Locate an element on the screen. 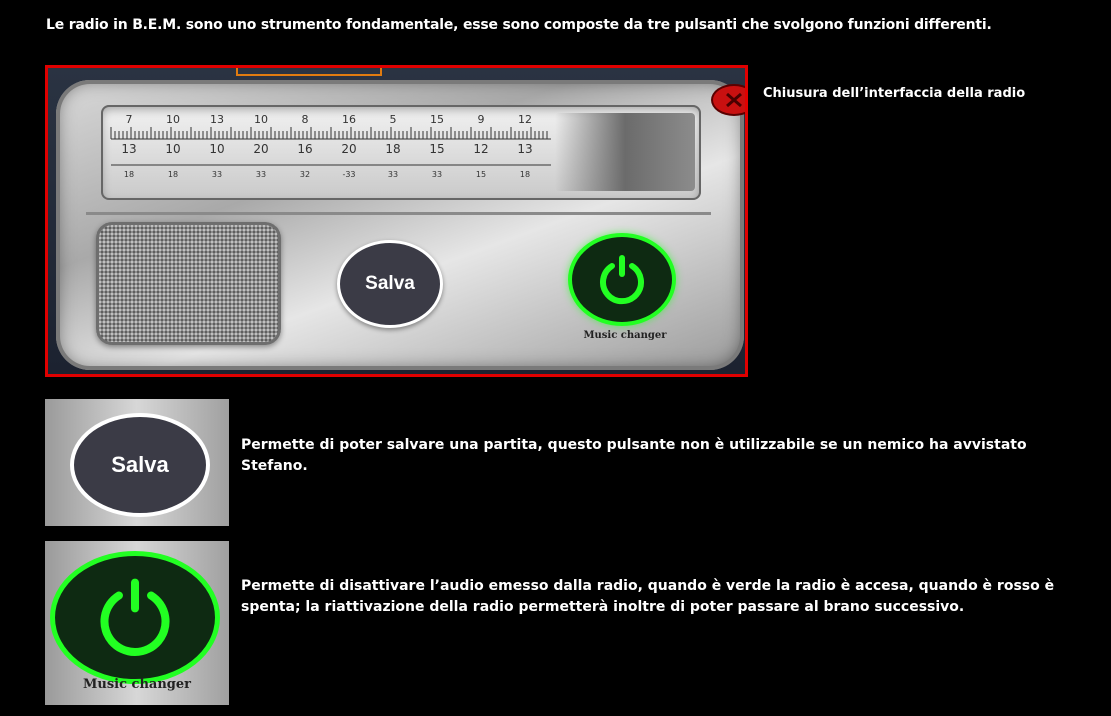  music-changer-closeup: Music changer is located at coordinates (137, 623).